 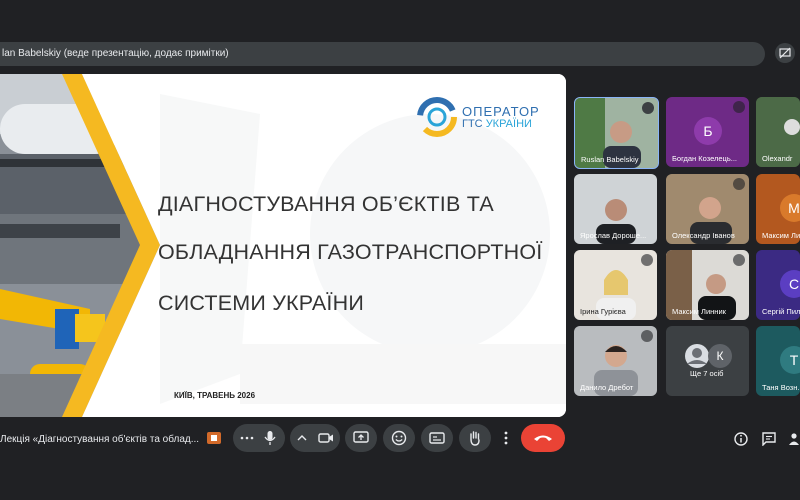 I want to click on captions-icon, so click(x=437, y=438).